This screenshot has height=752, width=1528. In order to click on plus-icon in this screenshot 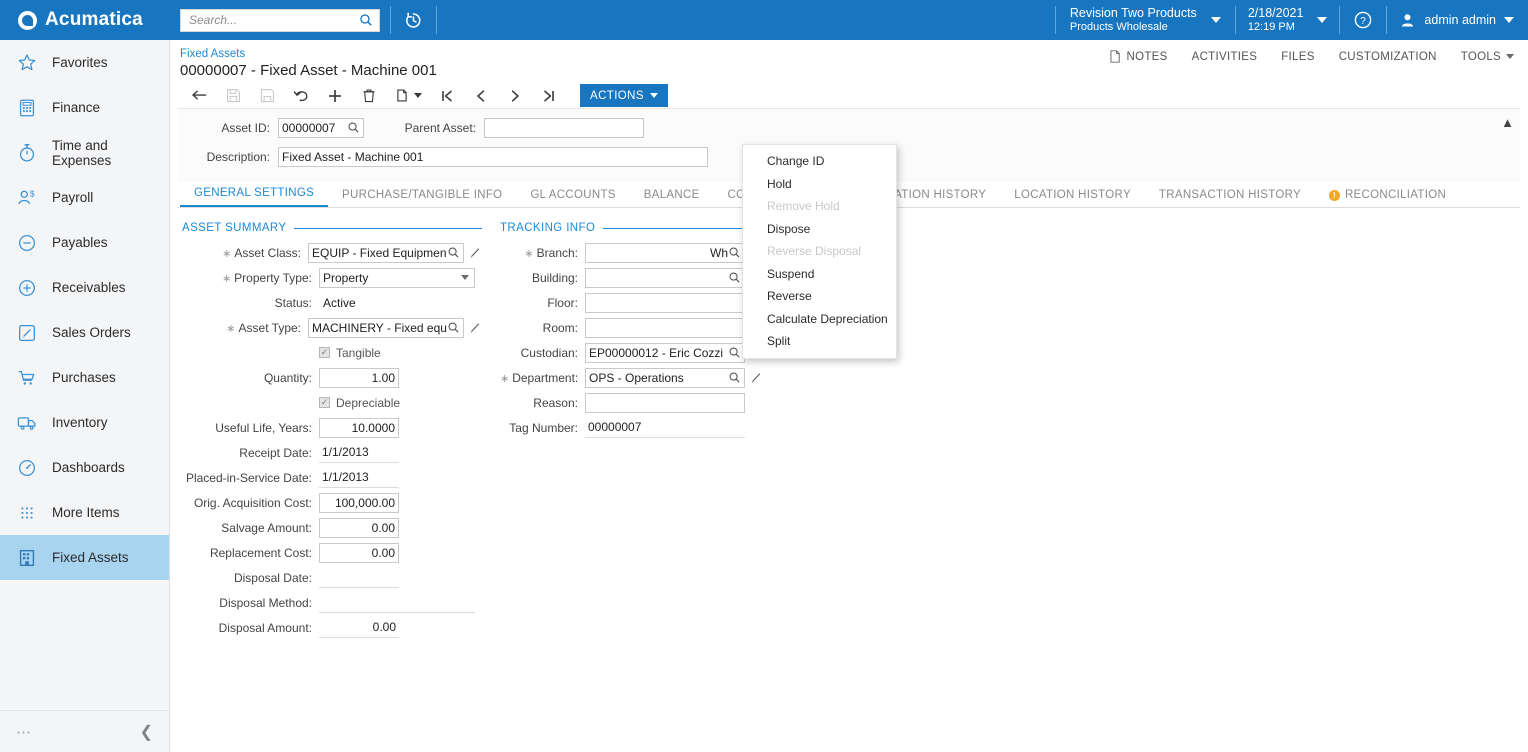, I will do `click(335, 95)`.